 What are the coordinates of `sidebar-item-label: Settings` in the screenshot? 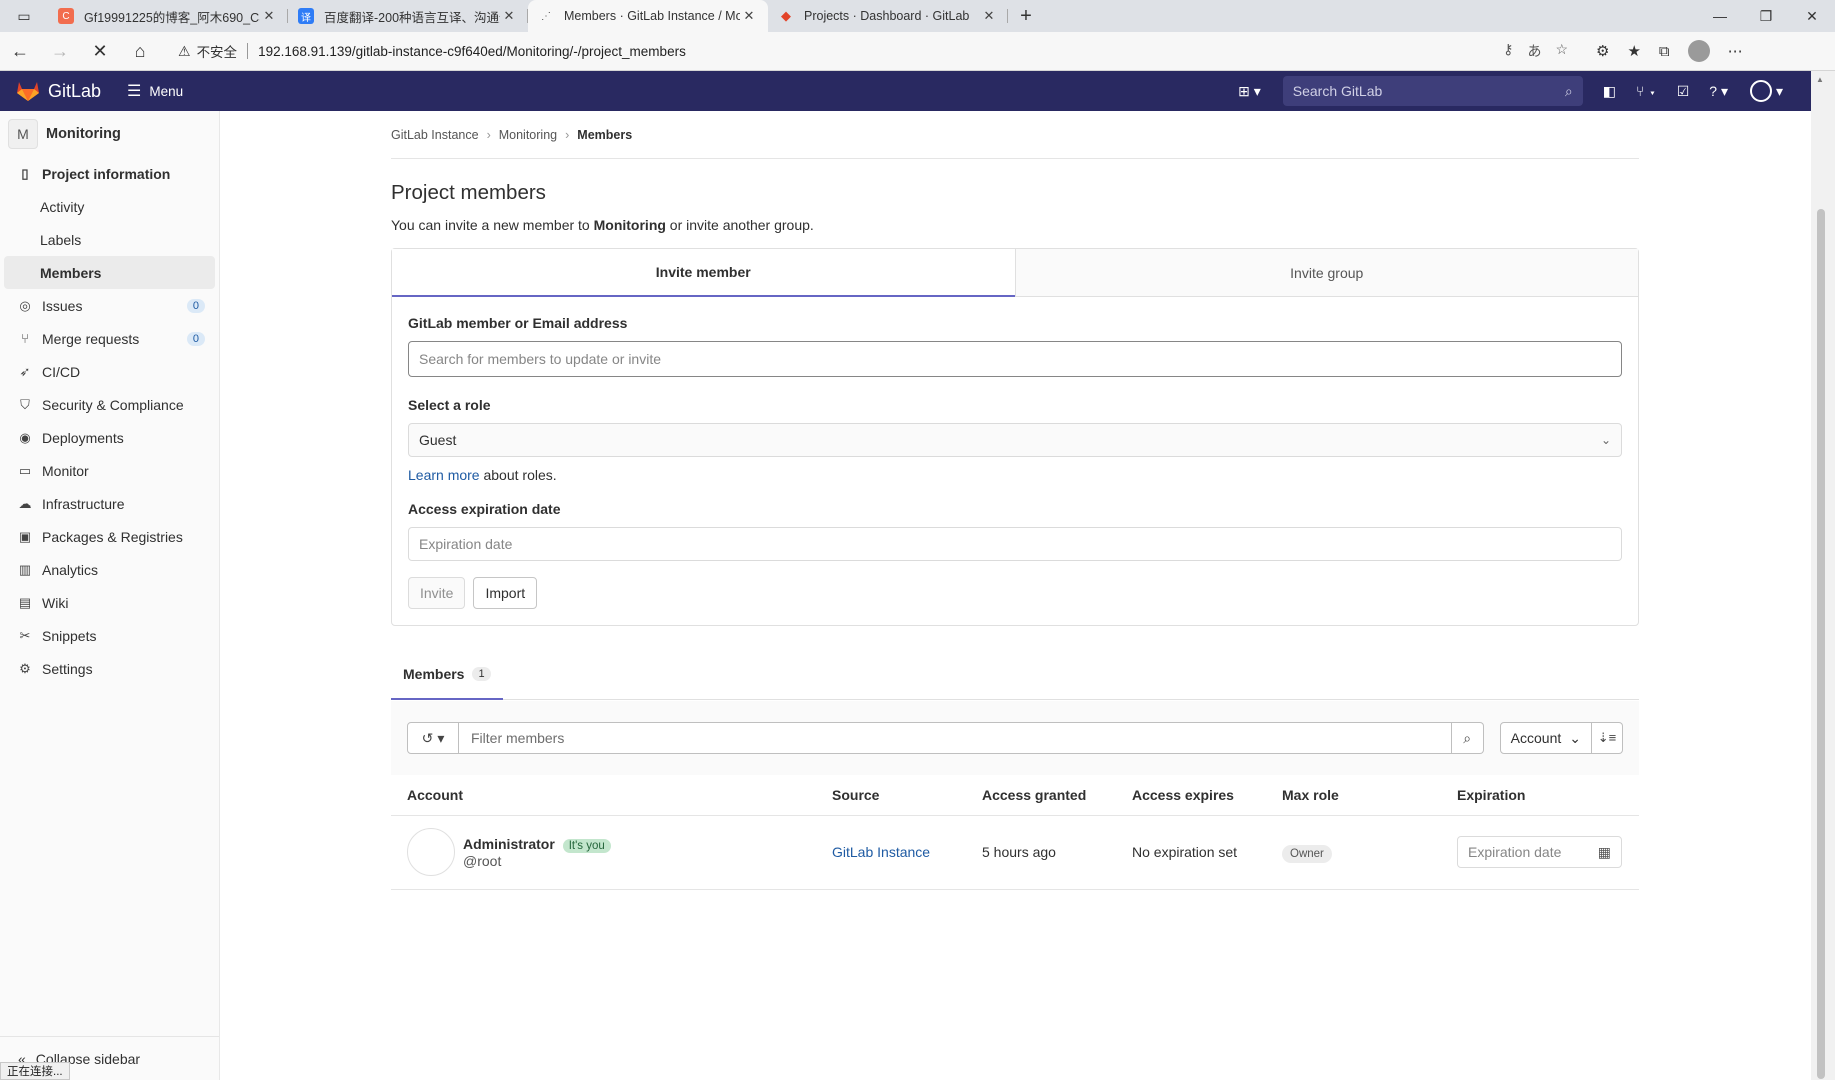 It's located at (67, 668).